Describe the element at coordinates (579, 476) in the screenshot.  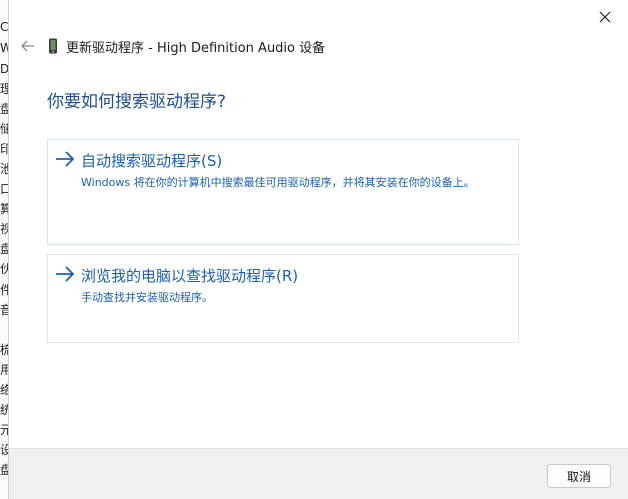
I see `cancel-button: 取消` at that location.